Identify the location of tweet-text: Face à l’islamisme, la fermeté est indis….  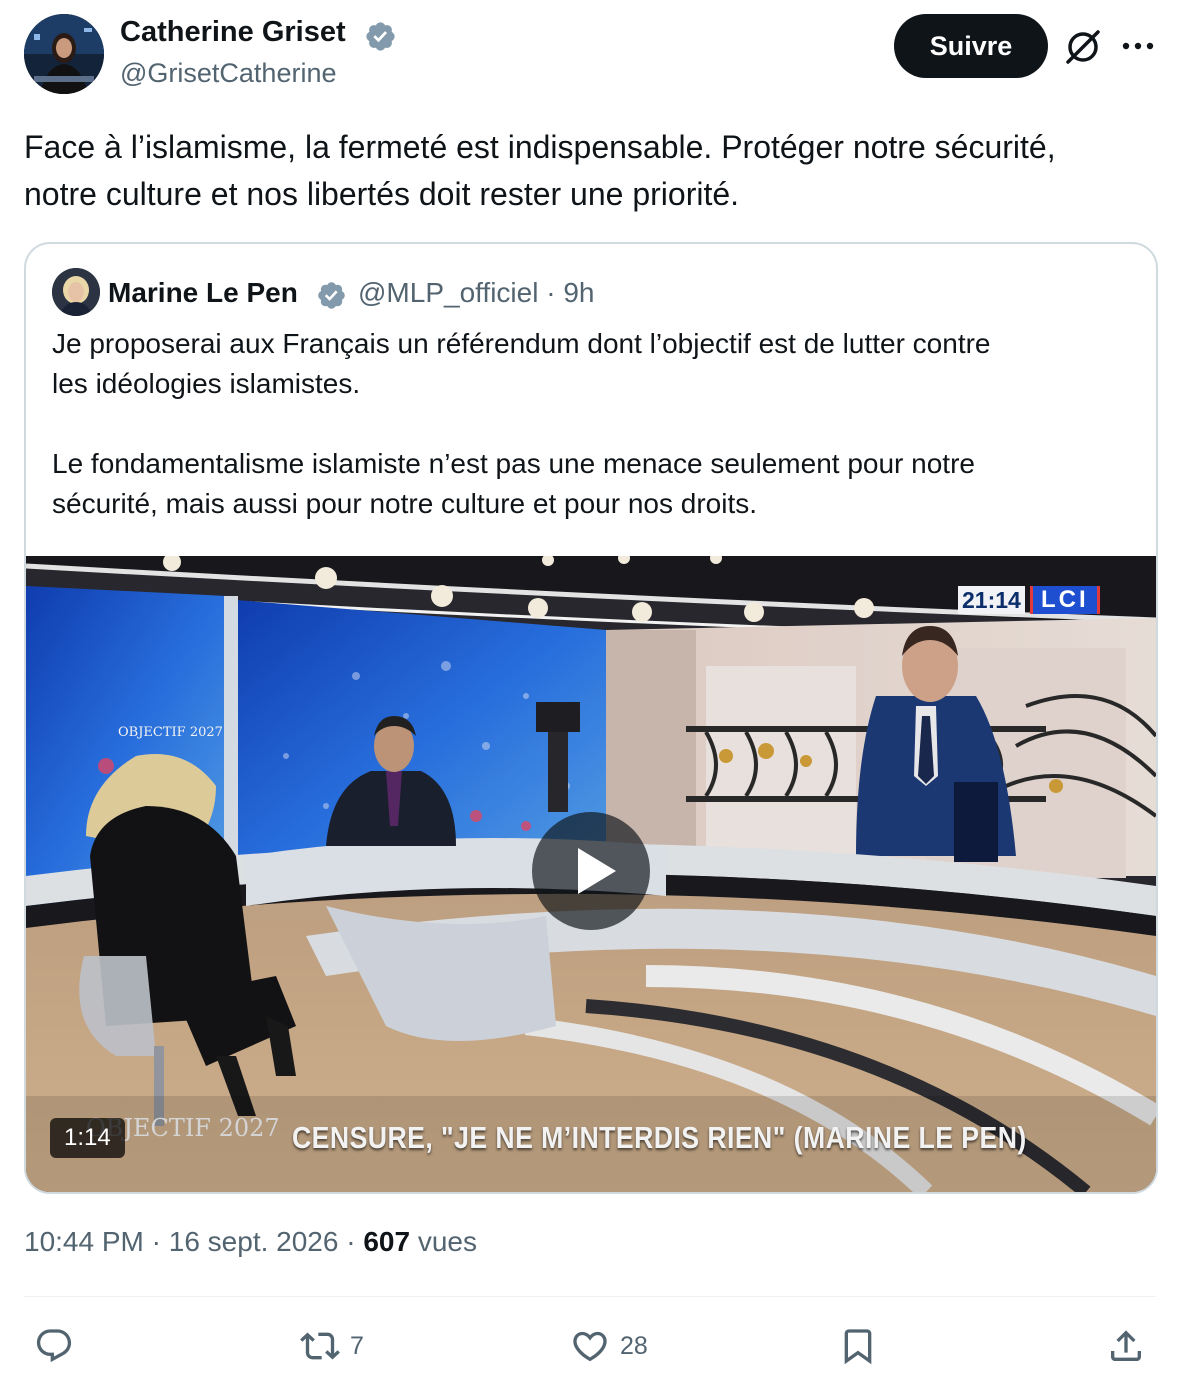
(540, 170).